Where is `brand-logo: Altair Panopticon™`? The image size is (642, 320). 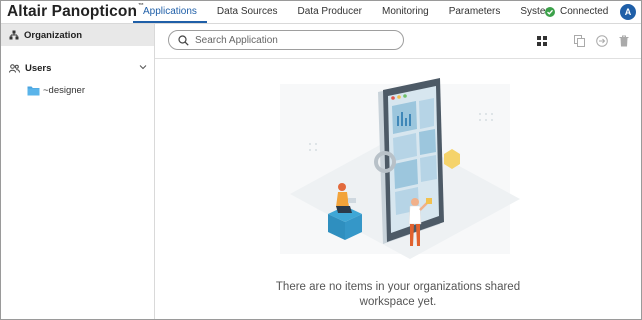 brand-logo: Altair Panopticon™ is located at coordinates (75, 12).